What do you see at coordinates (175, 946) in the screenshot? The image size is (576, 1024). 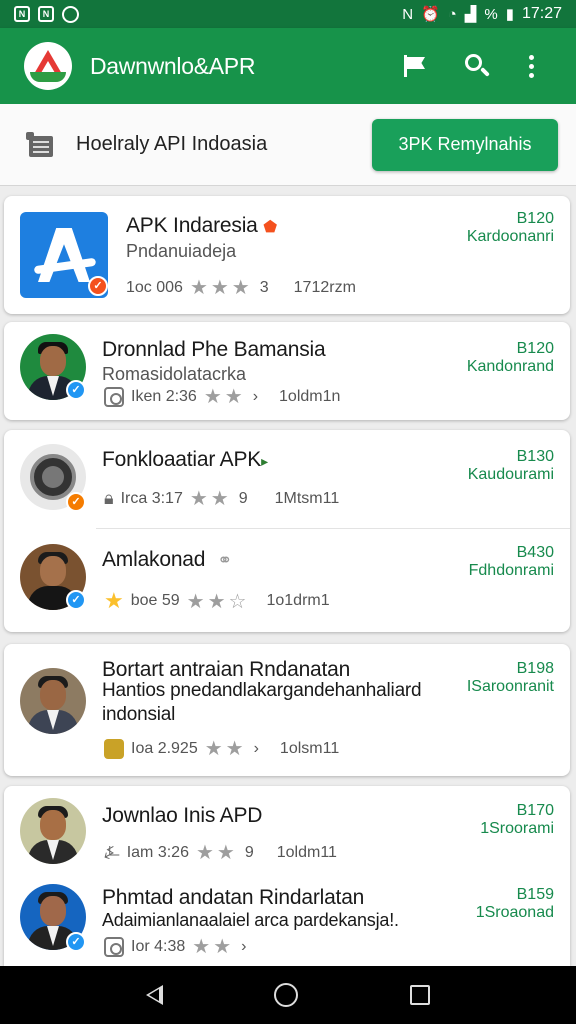 I see `app-meta: Ior 4:38 ★★ ›` at bounding box center [175, 946].